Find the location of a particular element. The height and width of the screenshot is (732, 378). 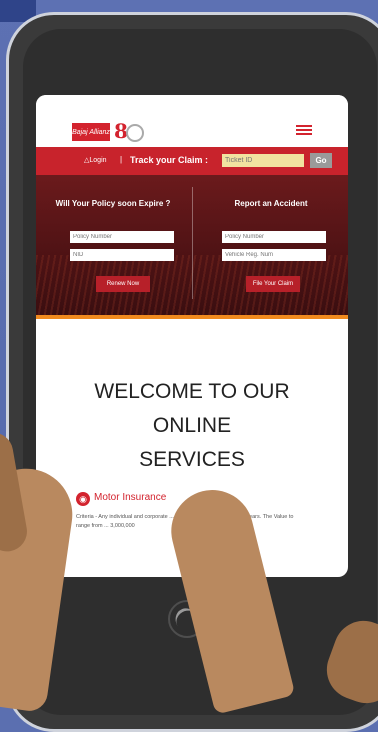

hero-divider is located at coordinates (192, 243).